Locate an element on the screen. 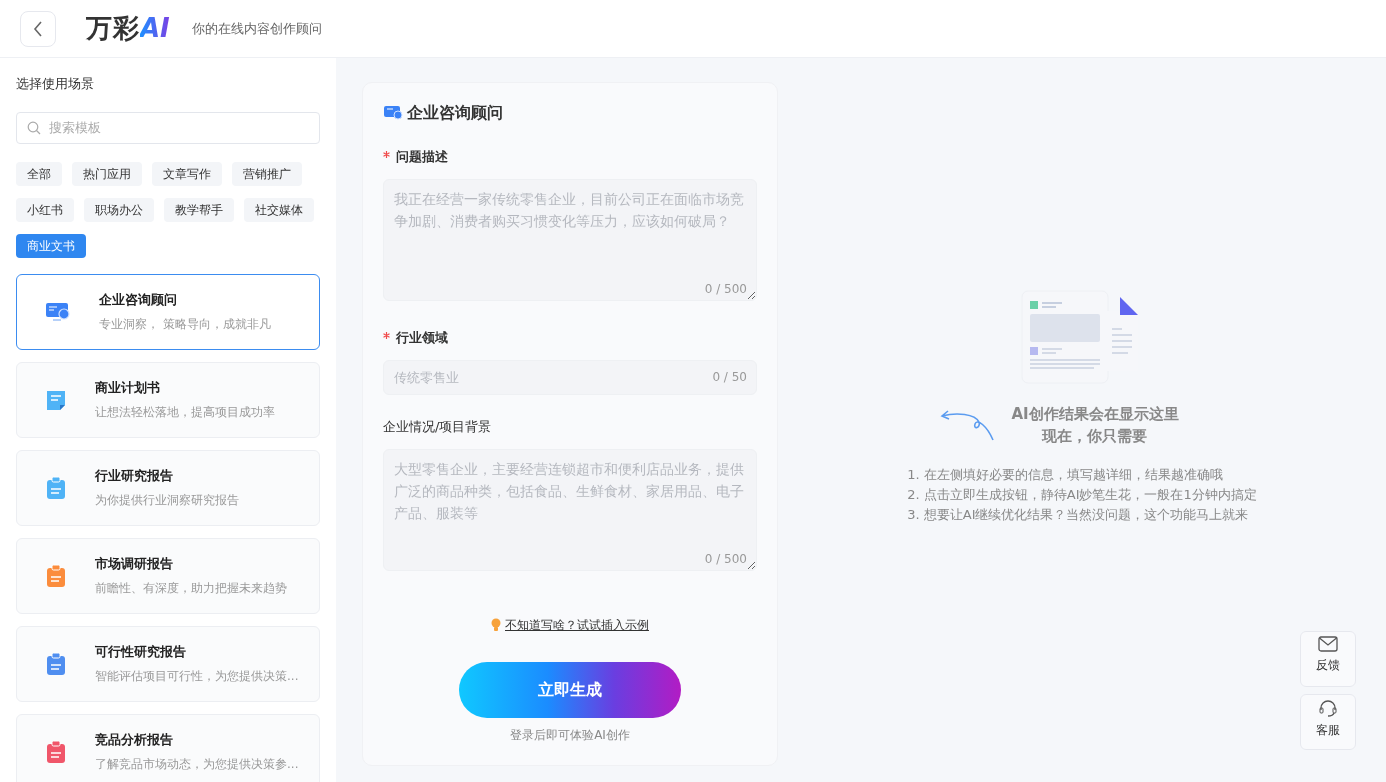 The width and height of the screenshot is (1386, 782). mail-icon is located at coordinates (1328, 644).